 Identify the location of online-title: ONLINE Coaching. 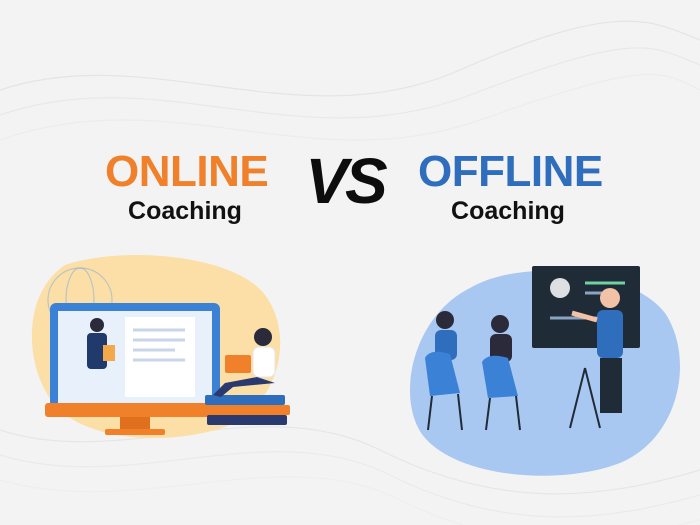
(187, 186).